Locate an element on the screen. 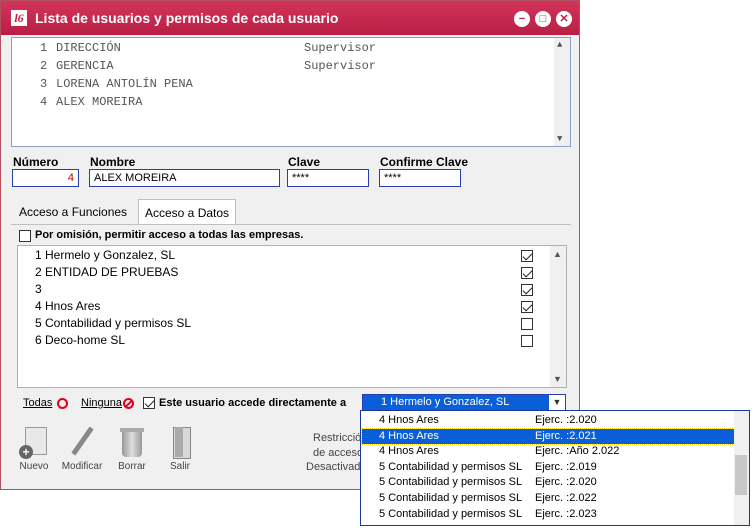 The image size is (755, 528). new-document-icon: + is located at coordinates (34, 442).